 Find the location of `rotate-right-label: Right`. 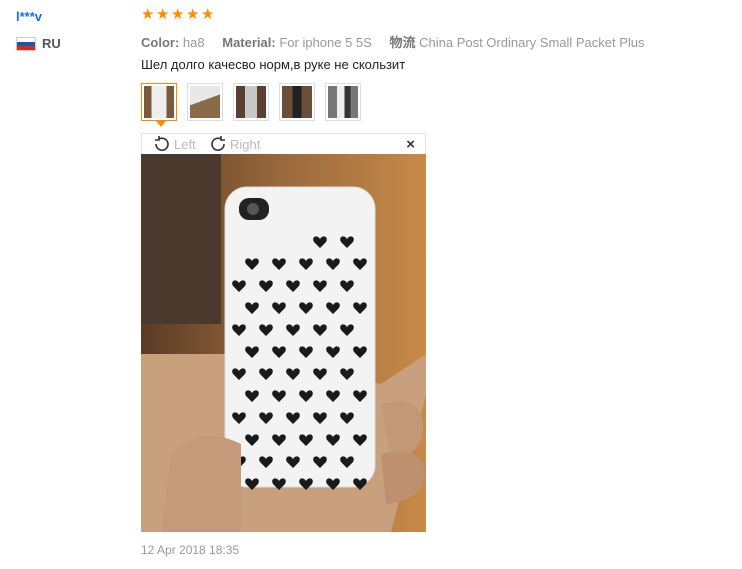

rotate-right-label: Right is located at coordinates (245, 144).